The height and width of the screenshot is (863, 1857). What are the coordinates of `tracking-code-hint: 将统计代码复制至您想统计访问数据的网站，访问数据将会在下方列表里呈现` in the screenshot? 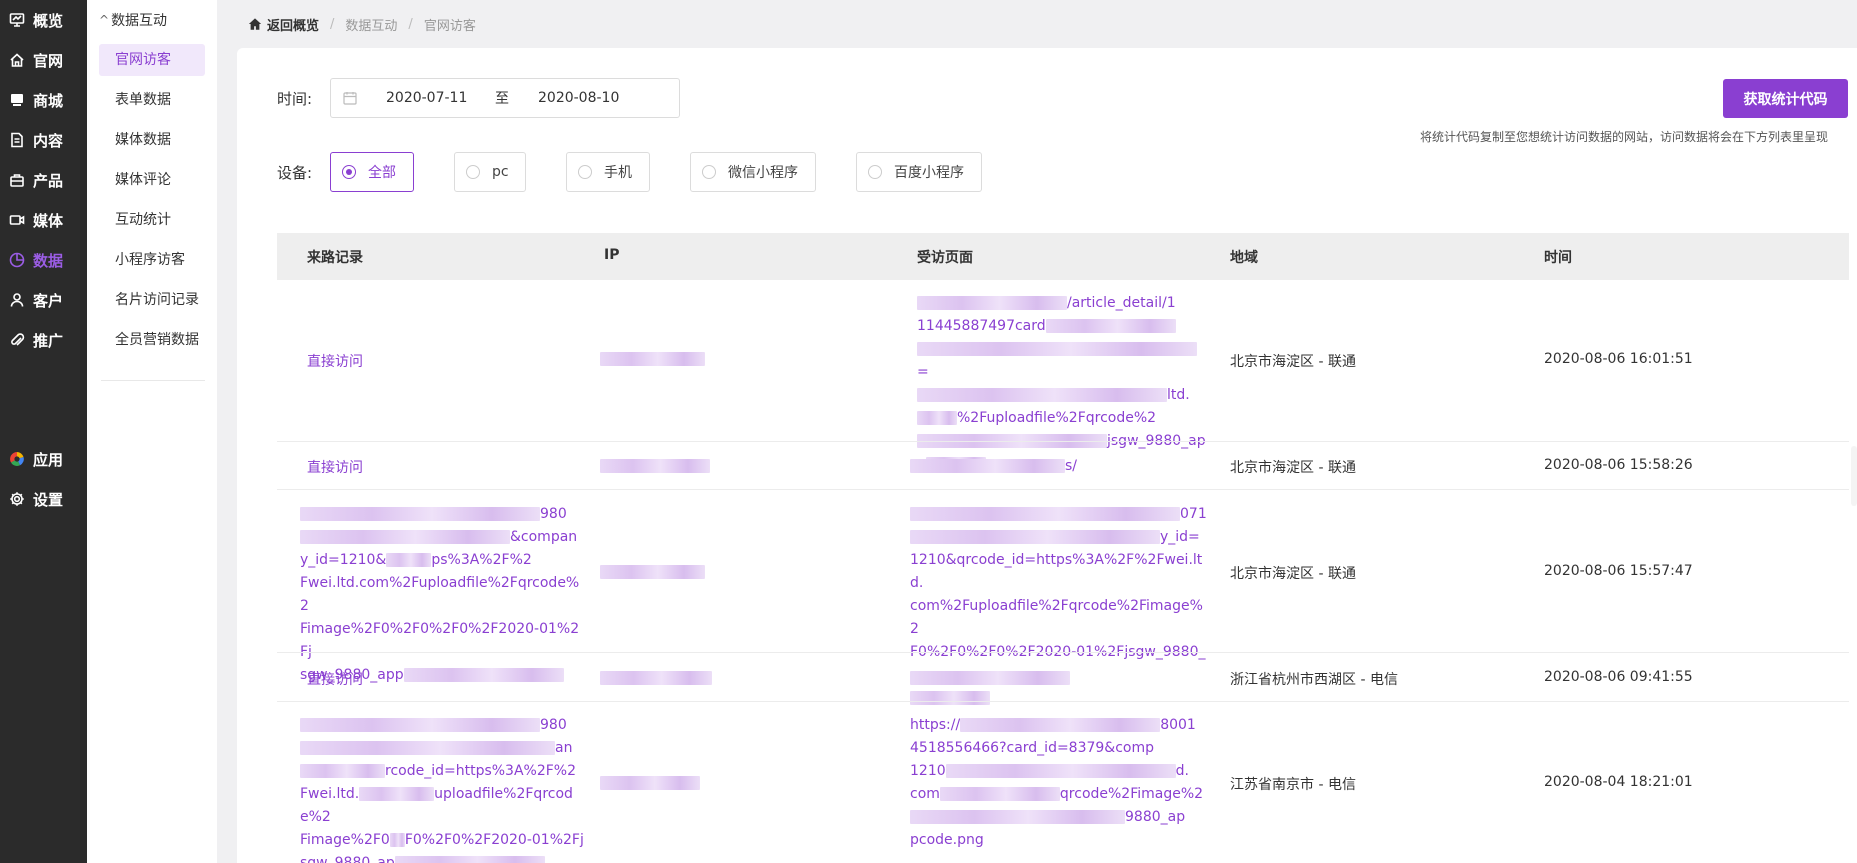 It's located at (1624, 137).